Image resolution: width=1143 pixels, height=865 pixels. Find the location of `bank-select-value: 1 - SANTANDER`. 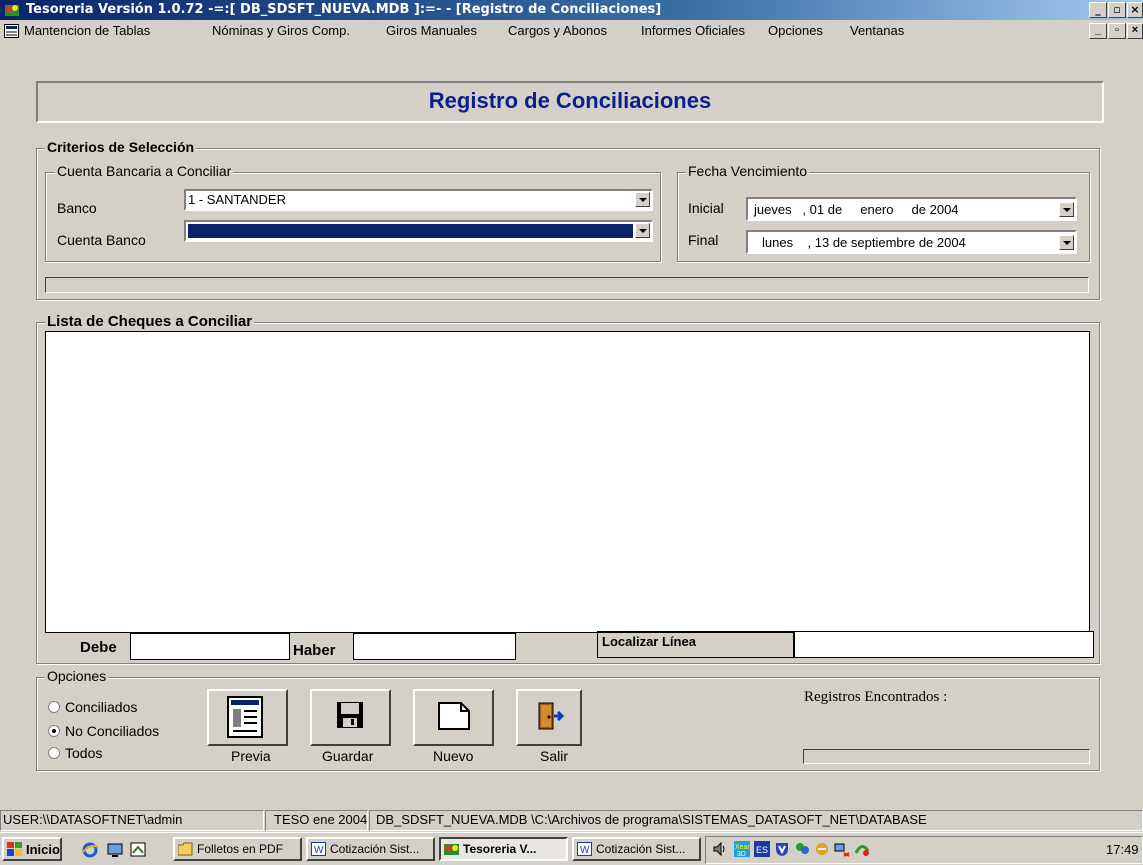

bank-select-value: 1 - SANTANDER is located at coordinates (237, 199).